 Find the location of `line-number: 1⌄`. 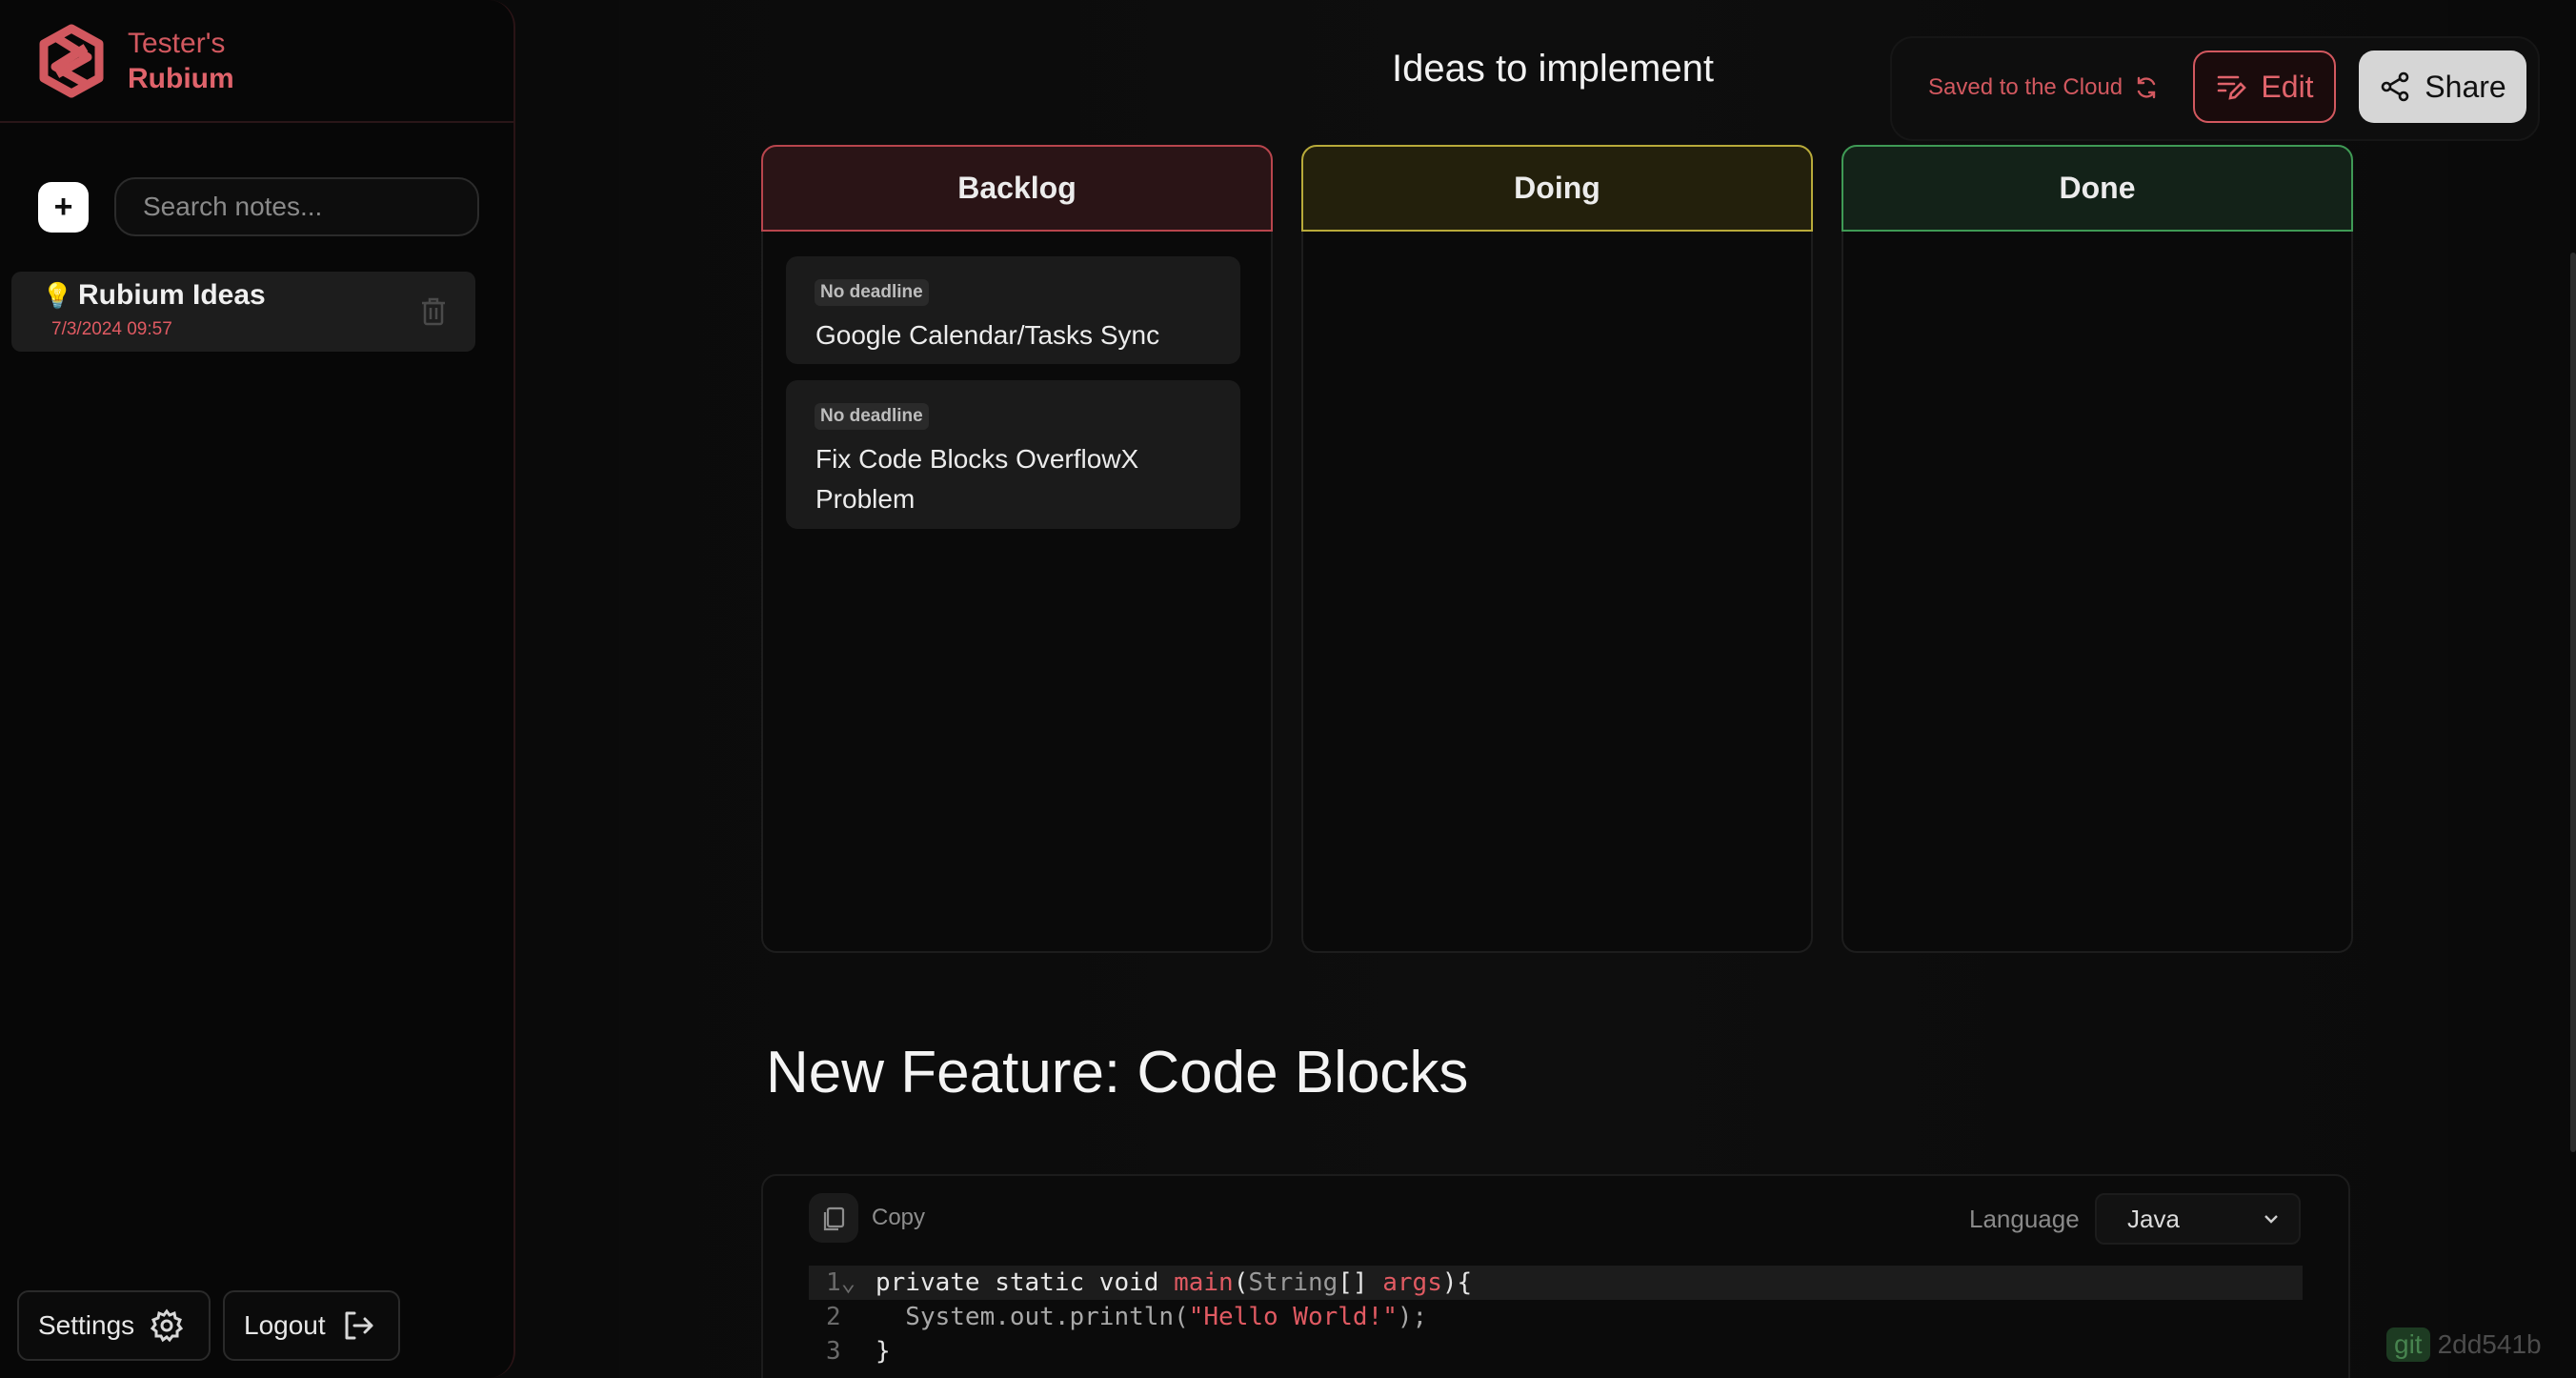

line-number: 1⌄ is located at coordinates (841, 1282).